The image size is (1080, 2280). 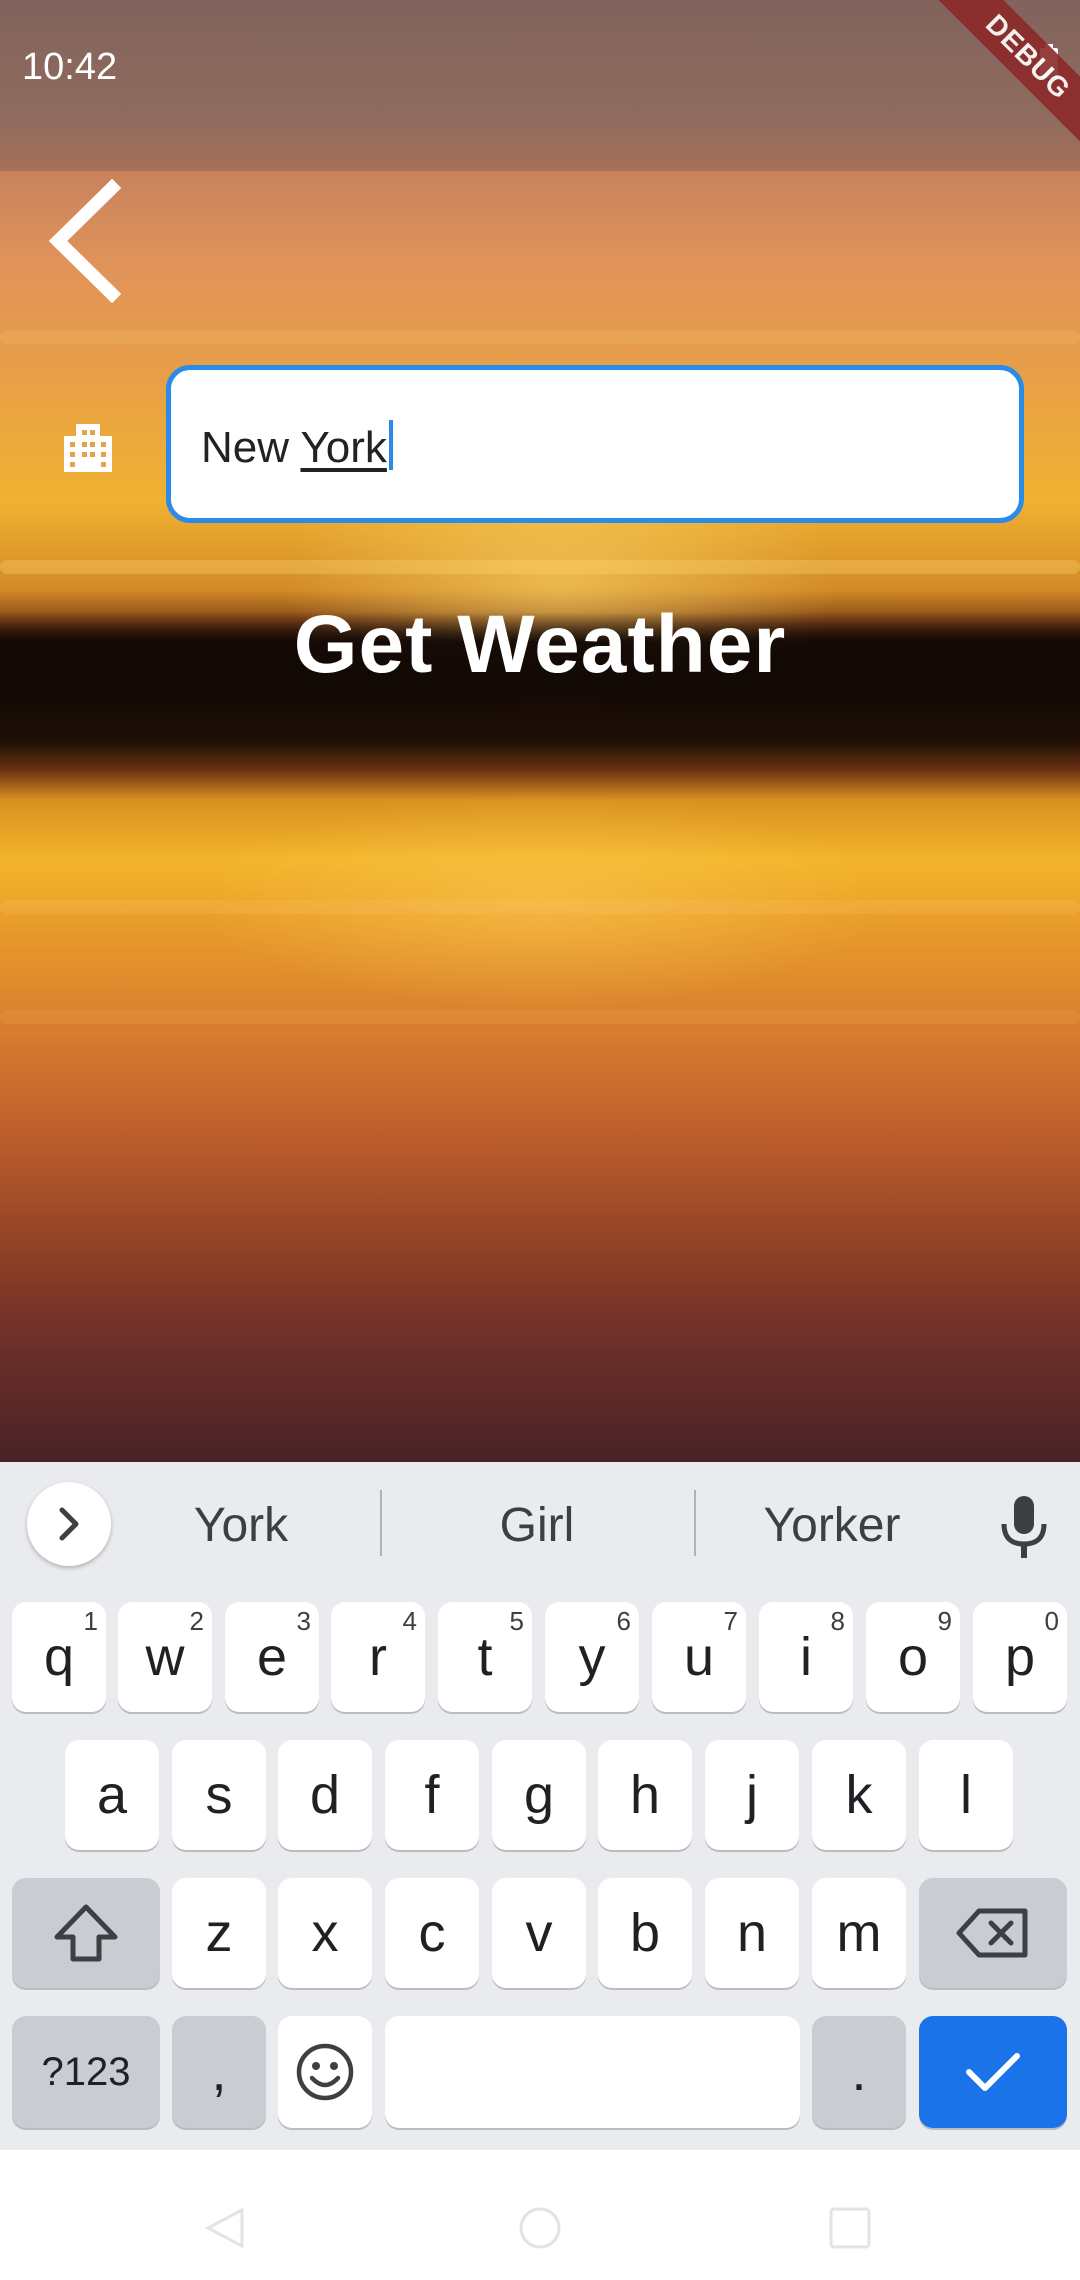 I want to click on check-icon, so click(x=993, y=2072).